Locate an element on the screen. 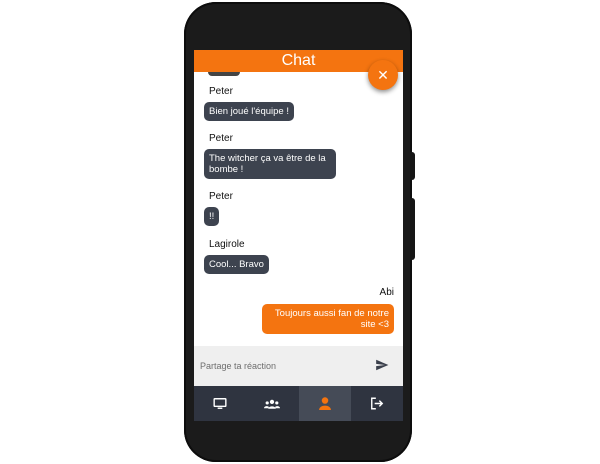 This screenshot has width=600, height=464. message-sender: Lagirole is located at coordinates (227, 244).